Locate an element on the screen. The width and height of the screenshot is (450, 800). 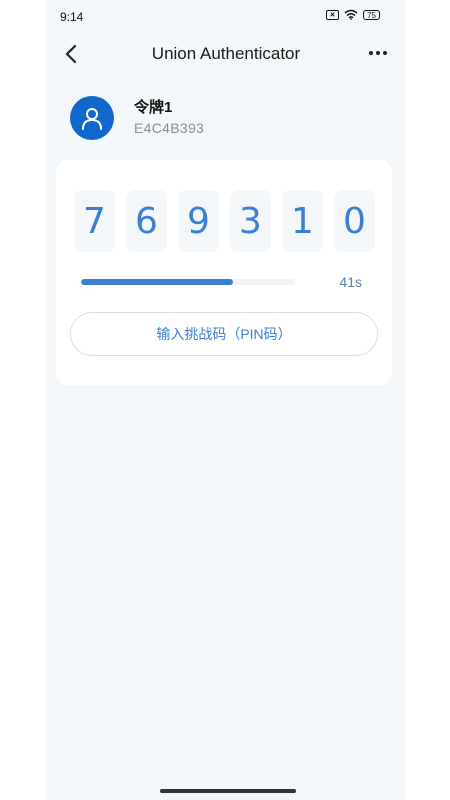
user-icon is located at coordinates (92, 118).